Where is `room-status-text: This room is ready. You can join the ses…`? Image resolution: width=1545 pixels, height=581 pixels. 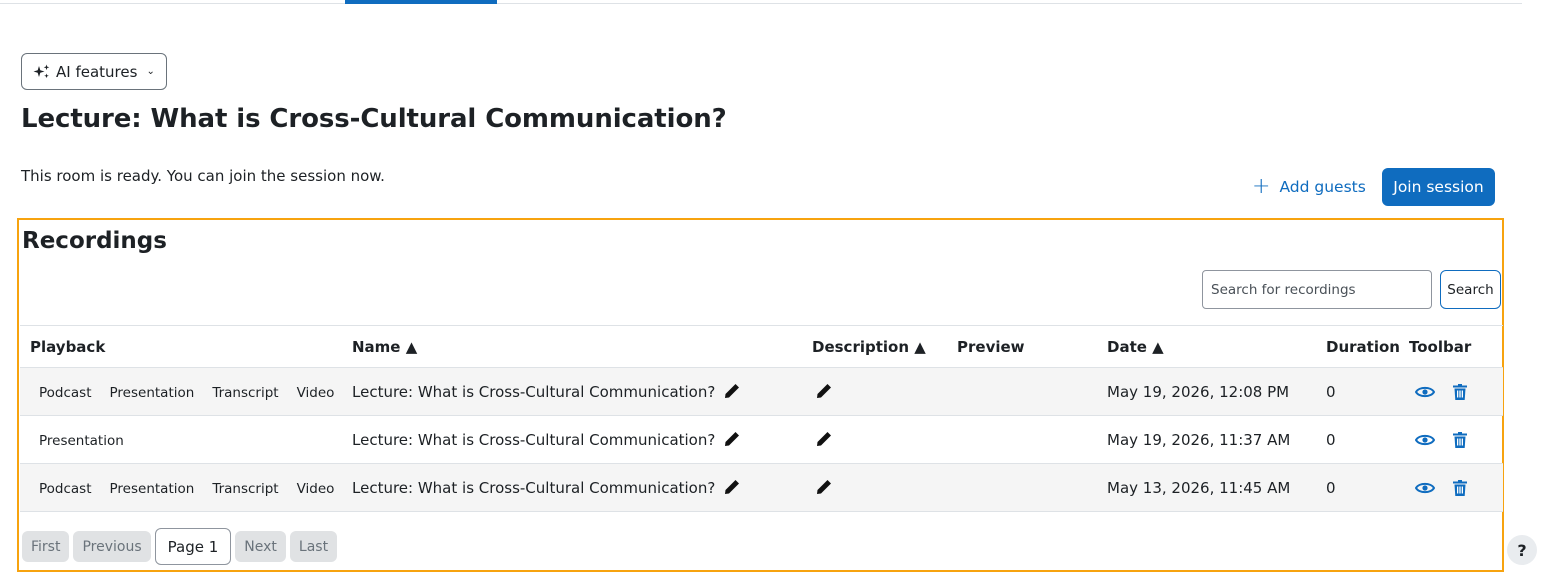
room-status-text: This room is ready. You can join the ses… is located at coordinates (203, 176).